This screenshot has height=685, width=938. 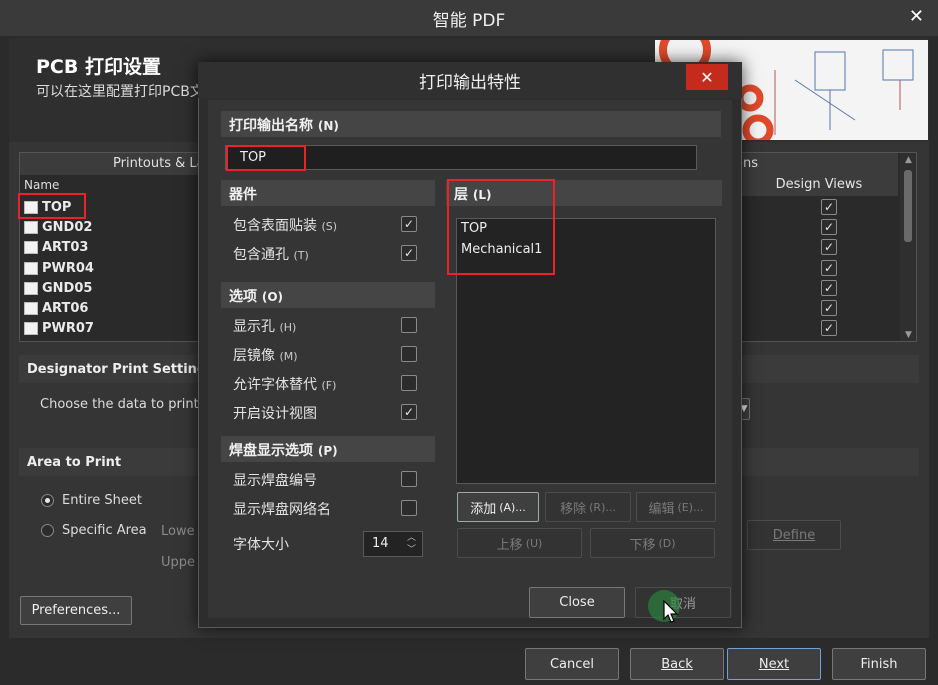 I want to click on include-smd-checkbox: ✓, so click(x=409, y=224).